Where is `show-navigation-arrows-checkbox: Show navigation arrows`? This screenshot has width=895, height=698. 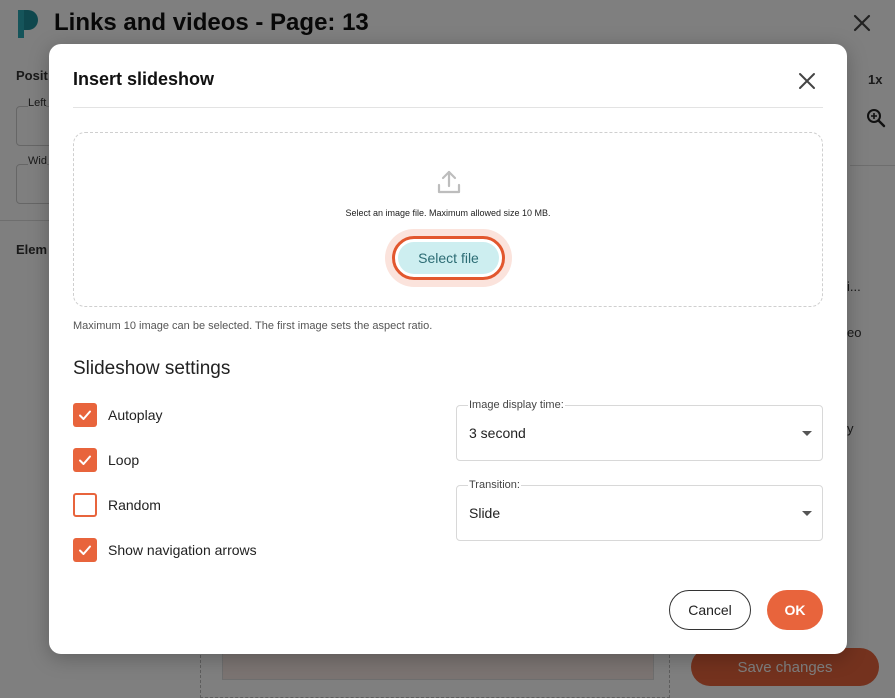 show-navigation-arrows-checkbox: Show navigation arrows is located at coordinates (165, 550).